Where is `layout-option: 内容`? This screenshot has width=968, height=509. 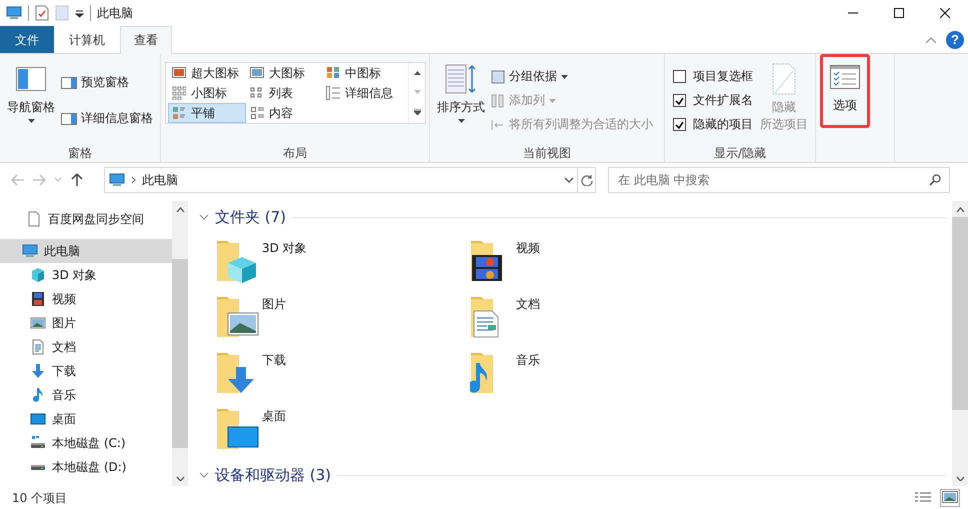
layout-option: 内容 is located at coordinates (284, 113).